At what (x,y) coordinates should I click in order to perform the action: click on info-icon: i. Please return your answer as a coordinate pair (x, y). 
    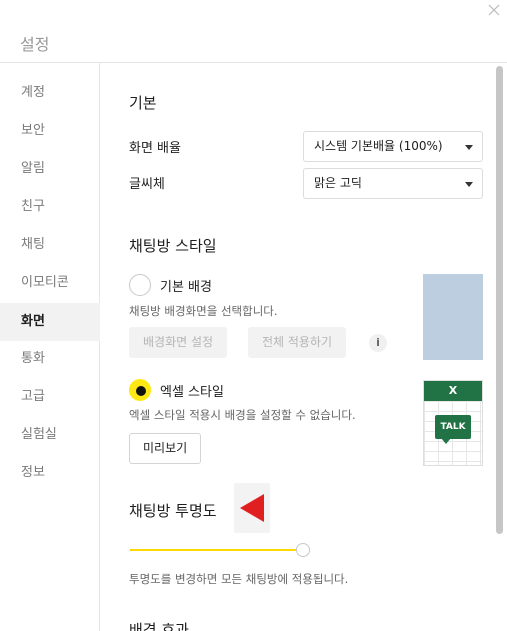
    Looking at the image, I should click on (378, 343).